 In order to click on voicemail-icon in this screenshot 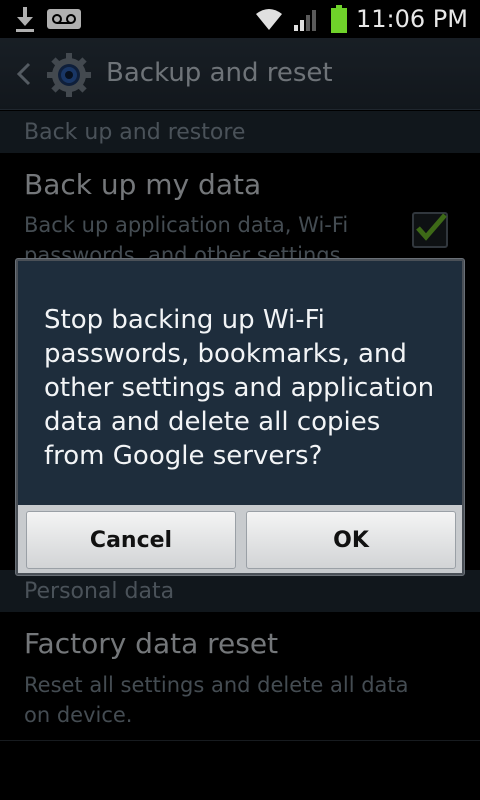, I will do `click(64, 19)`.